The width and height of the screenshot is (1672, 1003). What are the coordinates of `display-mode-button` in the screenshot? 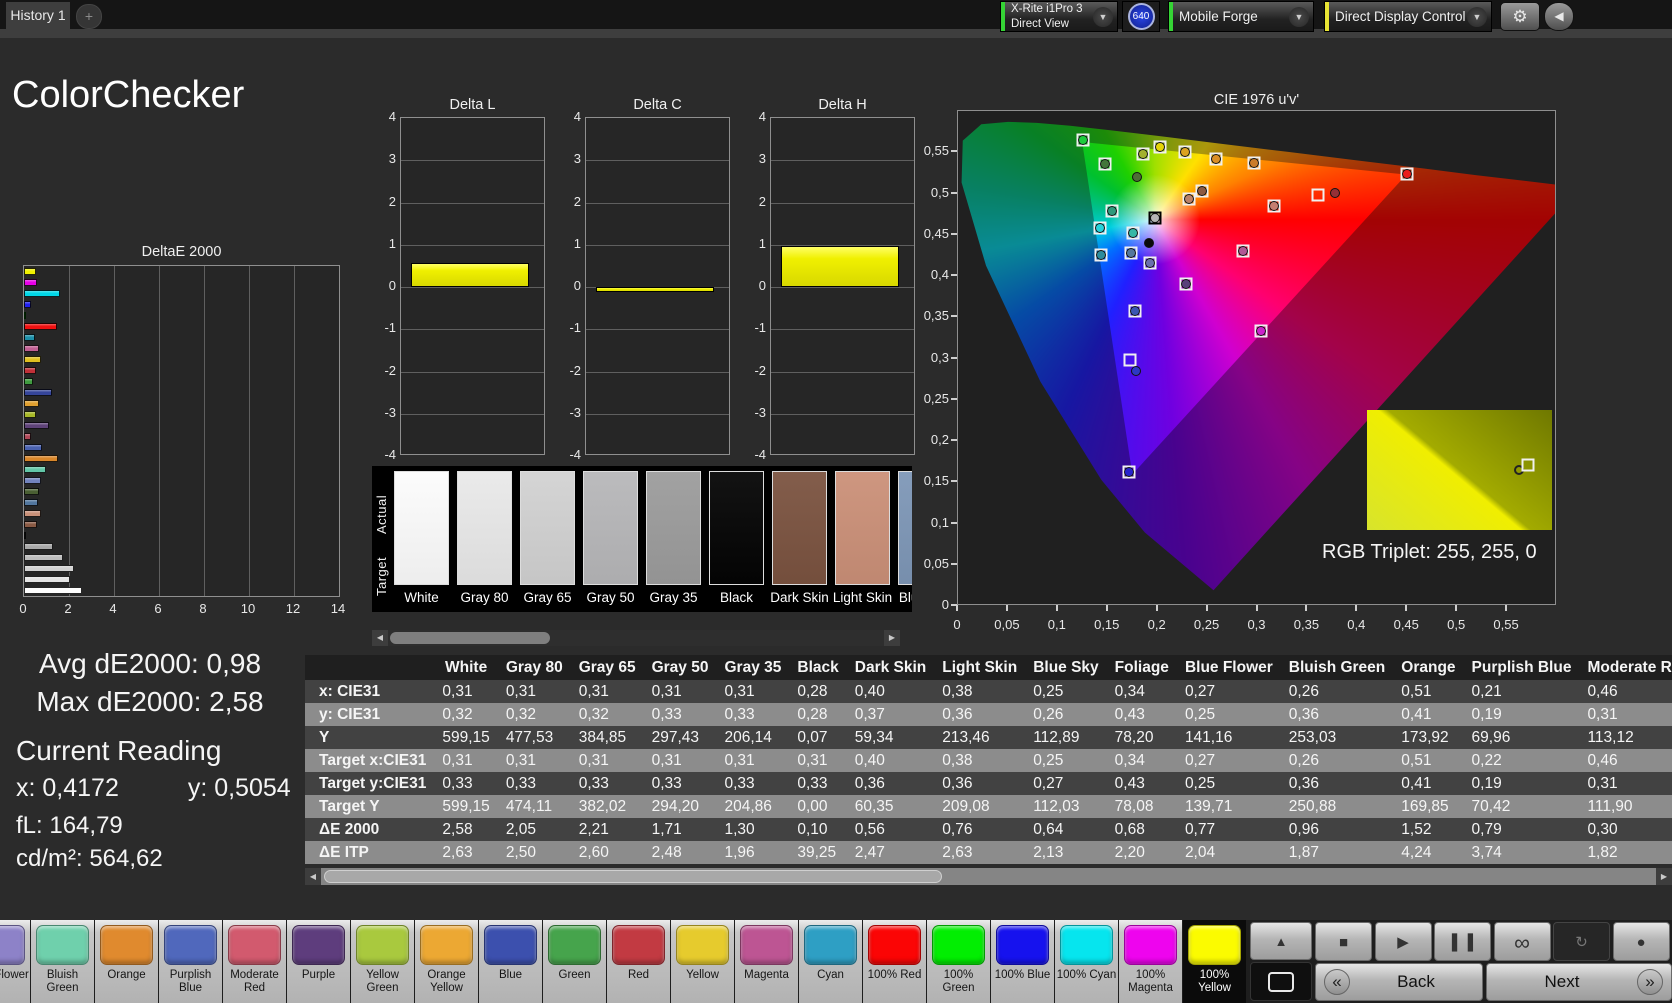 It's located at (1281, 981).